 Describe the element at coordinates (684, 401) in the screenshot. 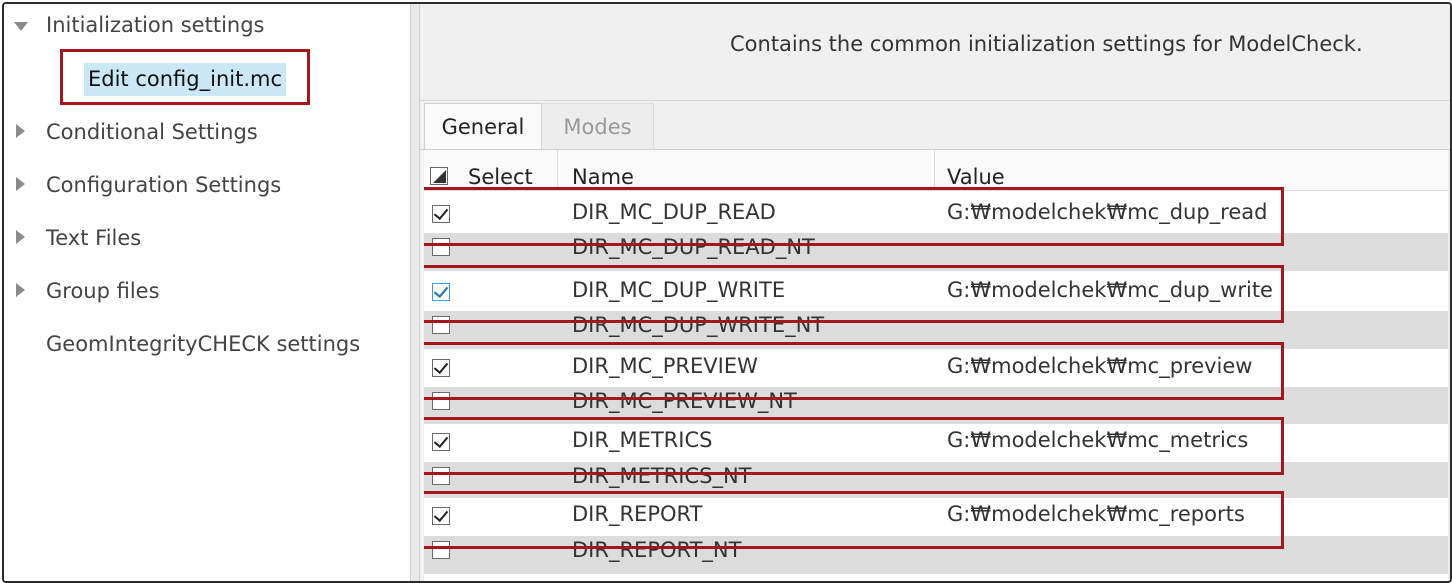

I see `row-name: DIR_MC_PREVIEW_NT` at that location.